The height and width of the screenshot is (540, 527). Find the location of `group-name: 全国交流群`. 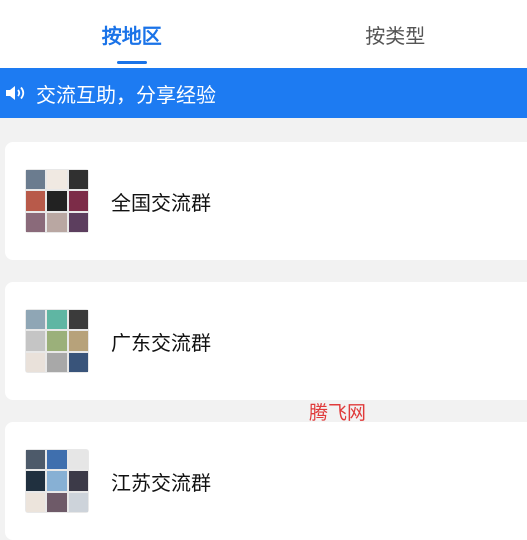

group-name: 全国交流群 is located at coordinates (161, 201).